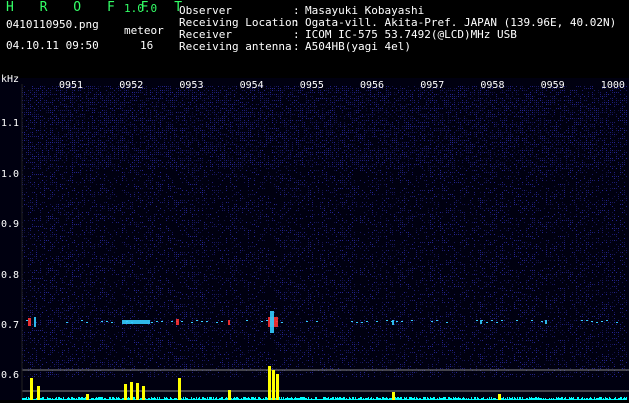 The height and width of the screenshot is (403, 629). I want to click on x-tick-label: 0959, so click(553, 86).